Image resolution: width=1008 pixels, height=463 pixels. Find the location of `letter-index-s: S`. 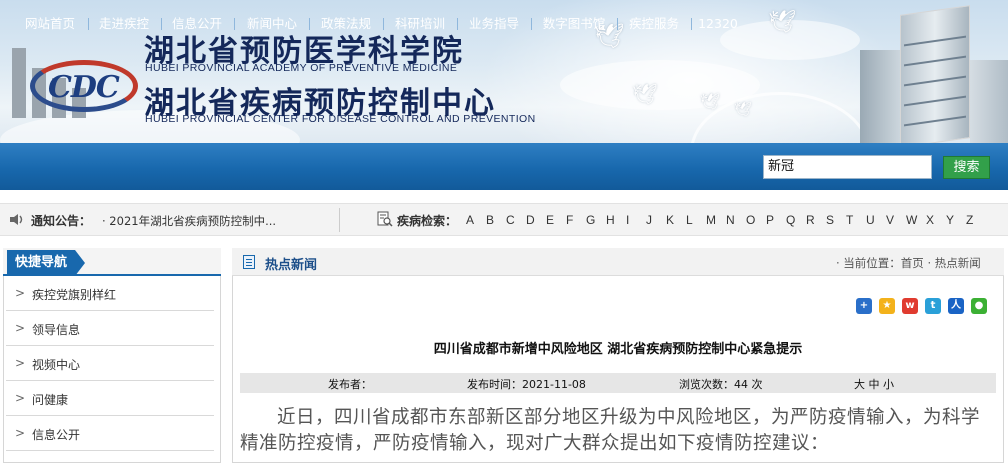

letter-index-s: S is located at coordinates (830, 220).